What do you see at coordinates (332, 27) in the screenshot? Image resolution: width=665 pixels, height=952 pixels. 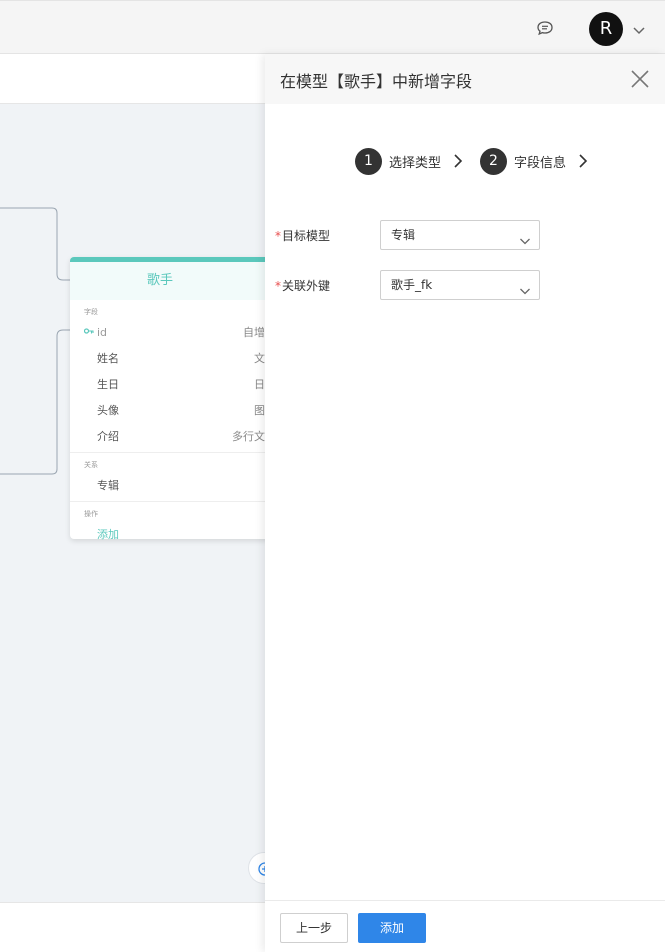 I see `top-bar: R` at bounding box center [332, 27].